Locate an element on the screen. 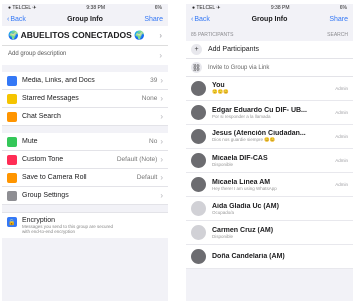 This screenshot has height=301, width=355. settings-row: Save to Camera Roll Default › is located at coordinates (85, 178).